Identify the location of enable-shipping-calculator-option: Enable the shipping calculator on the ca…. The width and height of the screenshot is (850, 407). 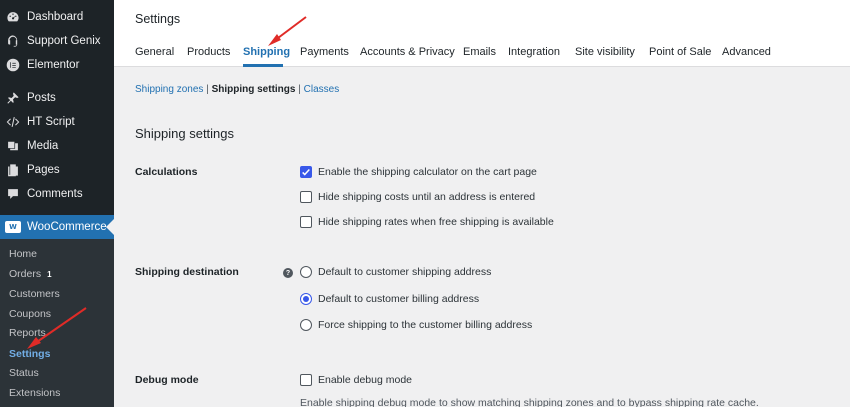
(418, 172).